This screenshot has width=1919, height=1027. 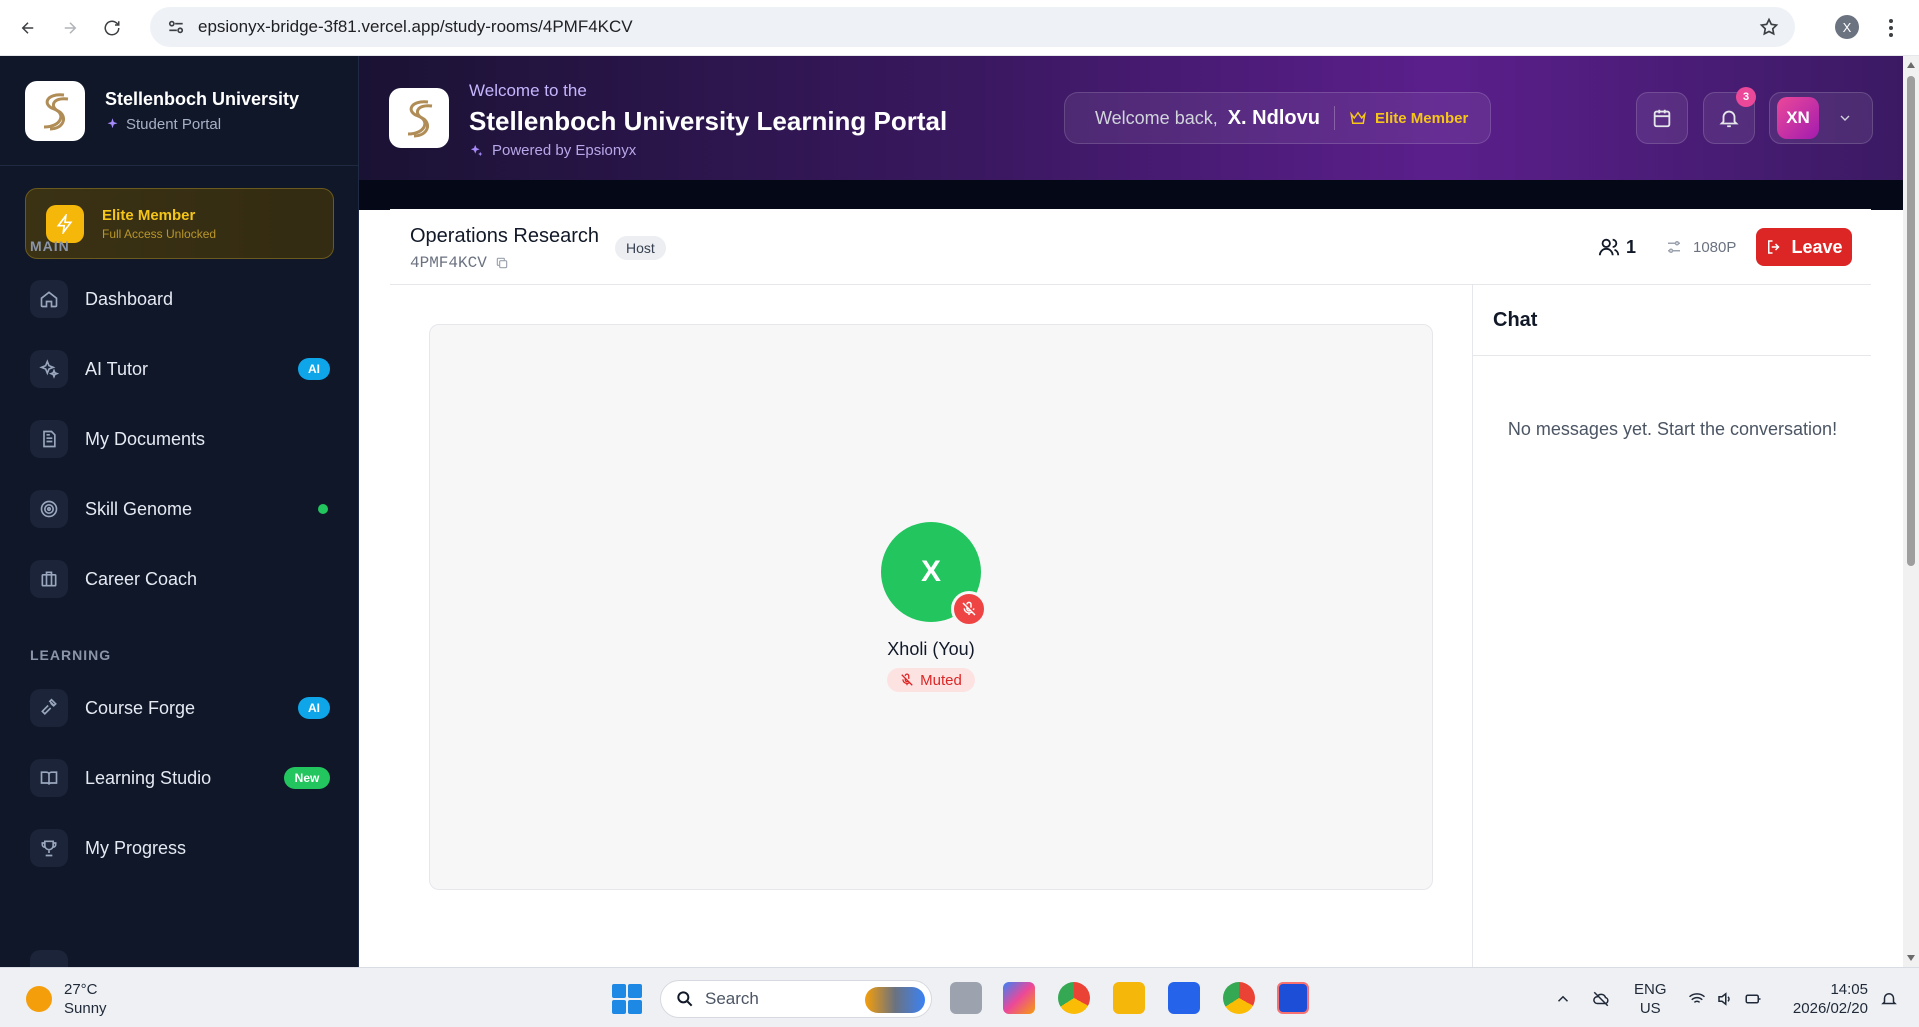 I want to click on sidebar-item-partial, so click(x=180, y=957).